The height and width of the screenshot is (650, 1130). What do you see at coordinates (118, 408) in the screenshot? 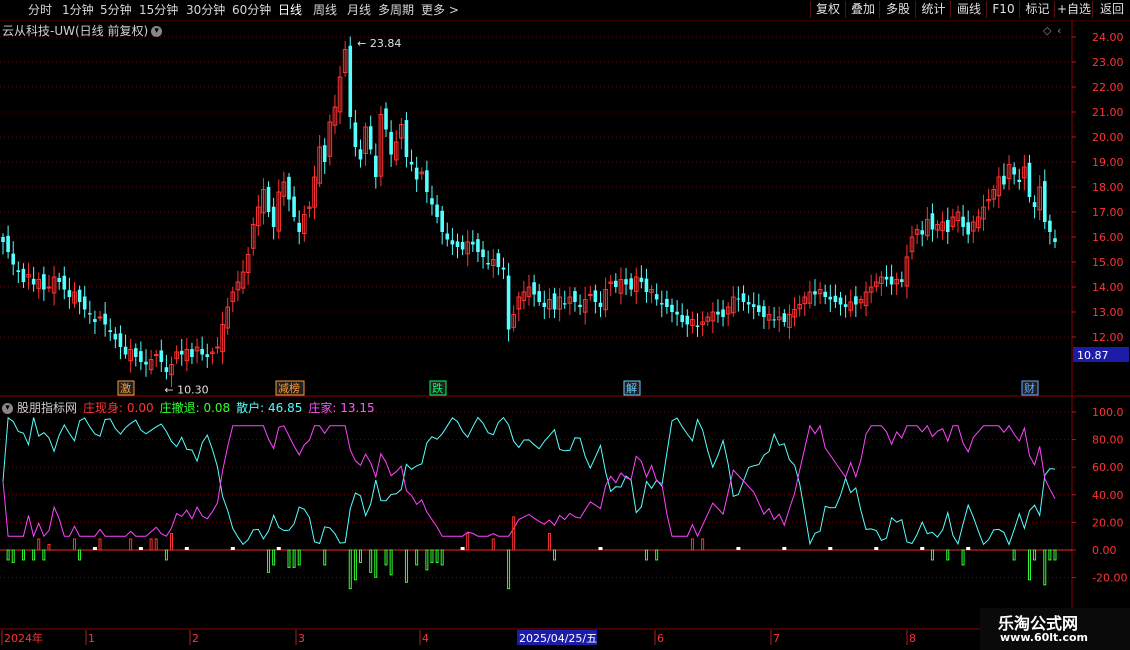
I see `indicator-value-0: 庄现身: 0.00` at bounding box center [118, 408].